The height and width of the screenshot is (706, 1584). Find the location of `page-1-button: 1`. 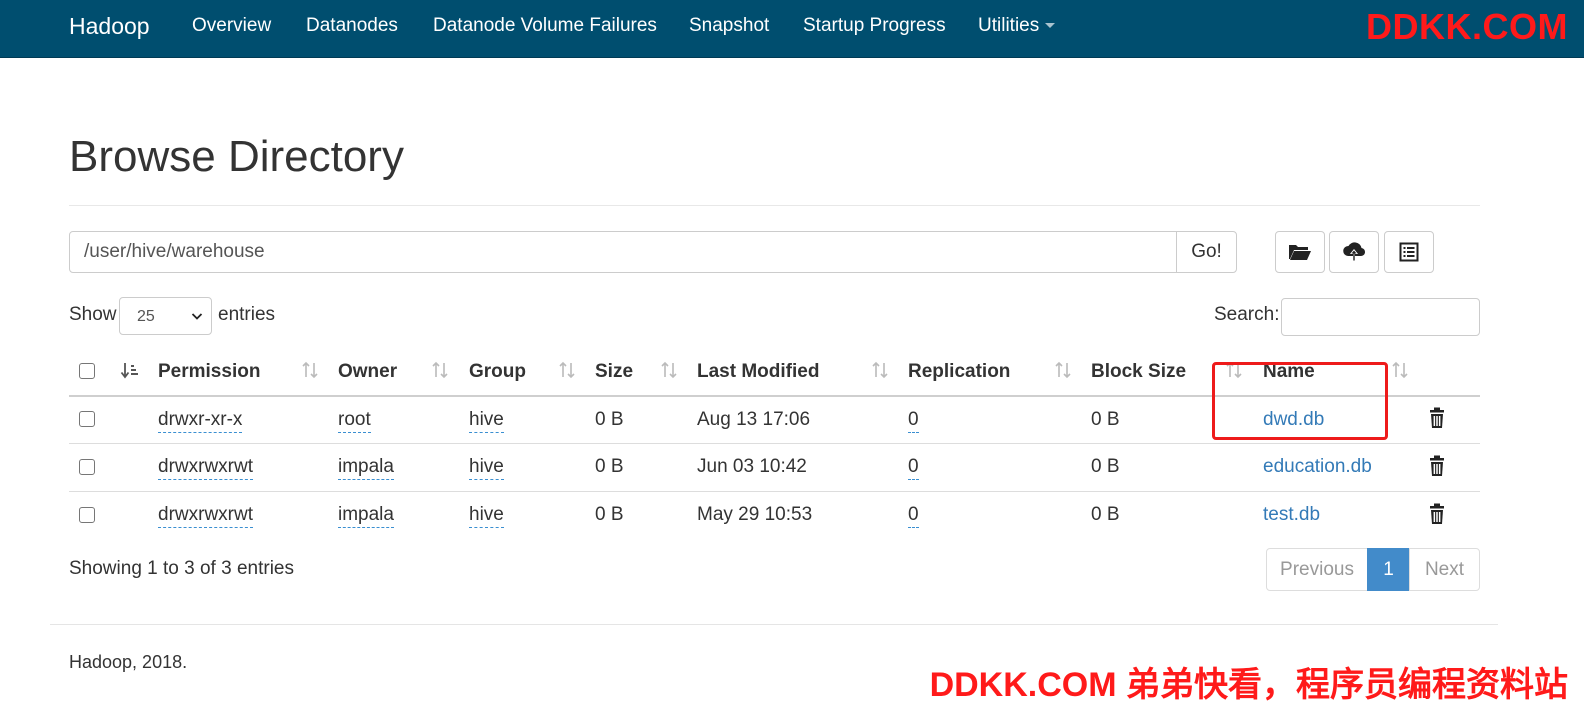

page-1-button: 1 is located at coordinates (1388, 569).